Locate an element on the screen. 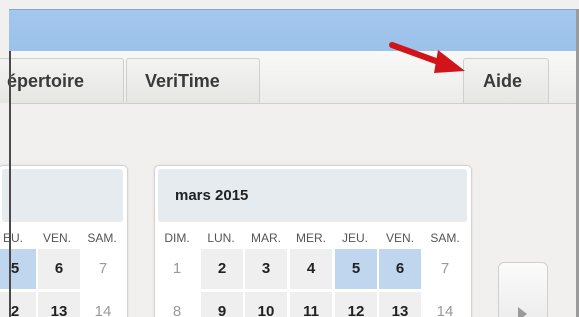 The width and height of the screenshot is (579, 317). calendar-day: 1 is located at coordinates (177, 269).